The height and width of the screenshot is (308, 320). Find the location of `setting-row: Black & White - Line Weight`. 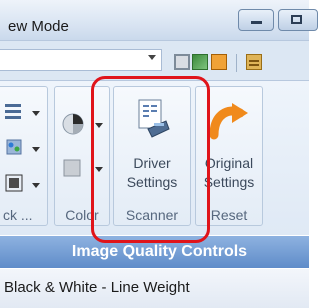

setting-row: Black & White - Line Weight is located at coordinates (154, 288).